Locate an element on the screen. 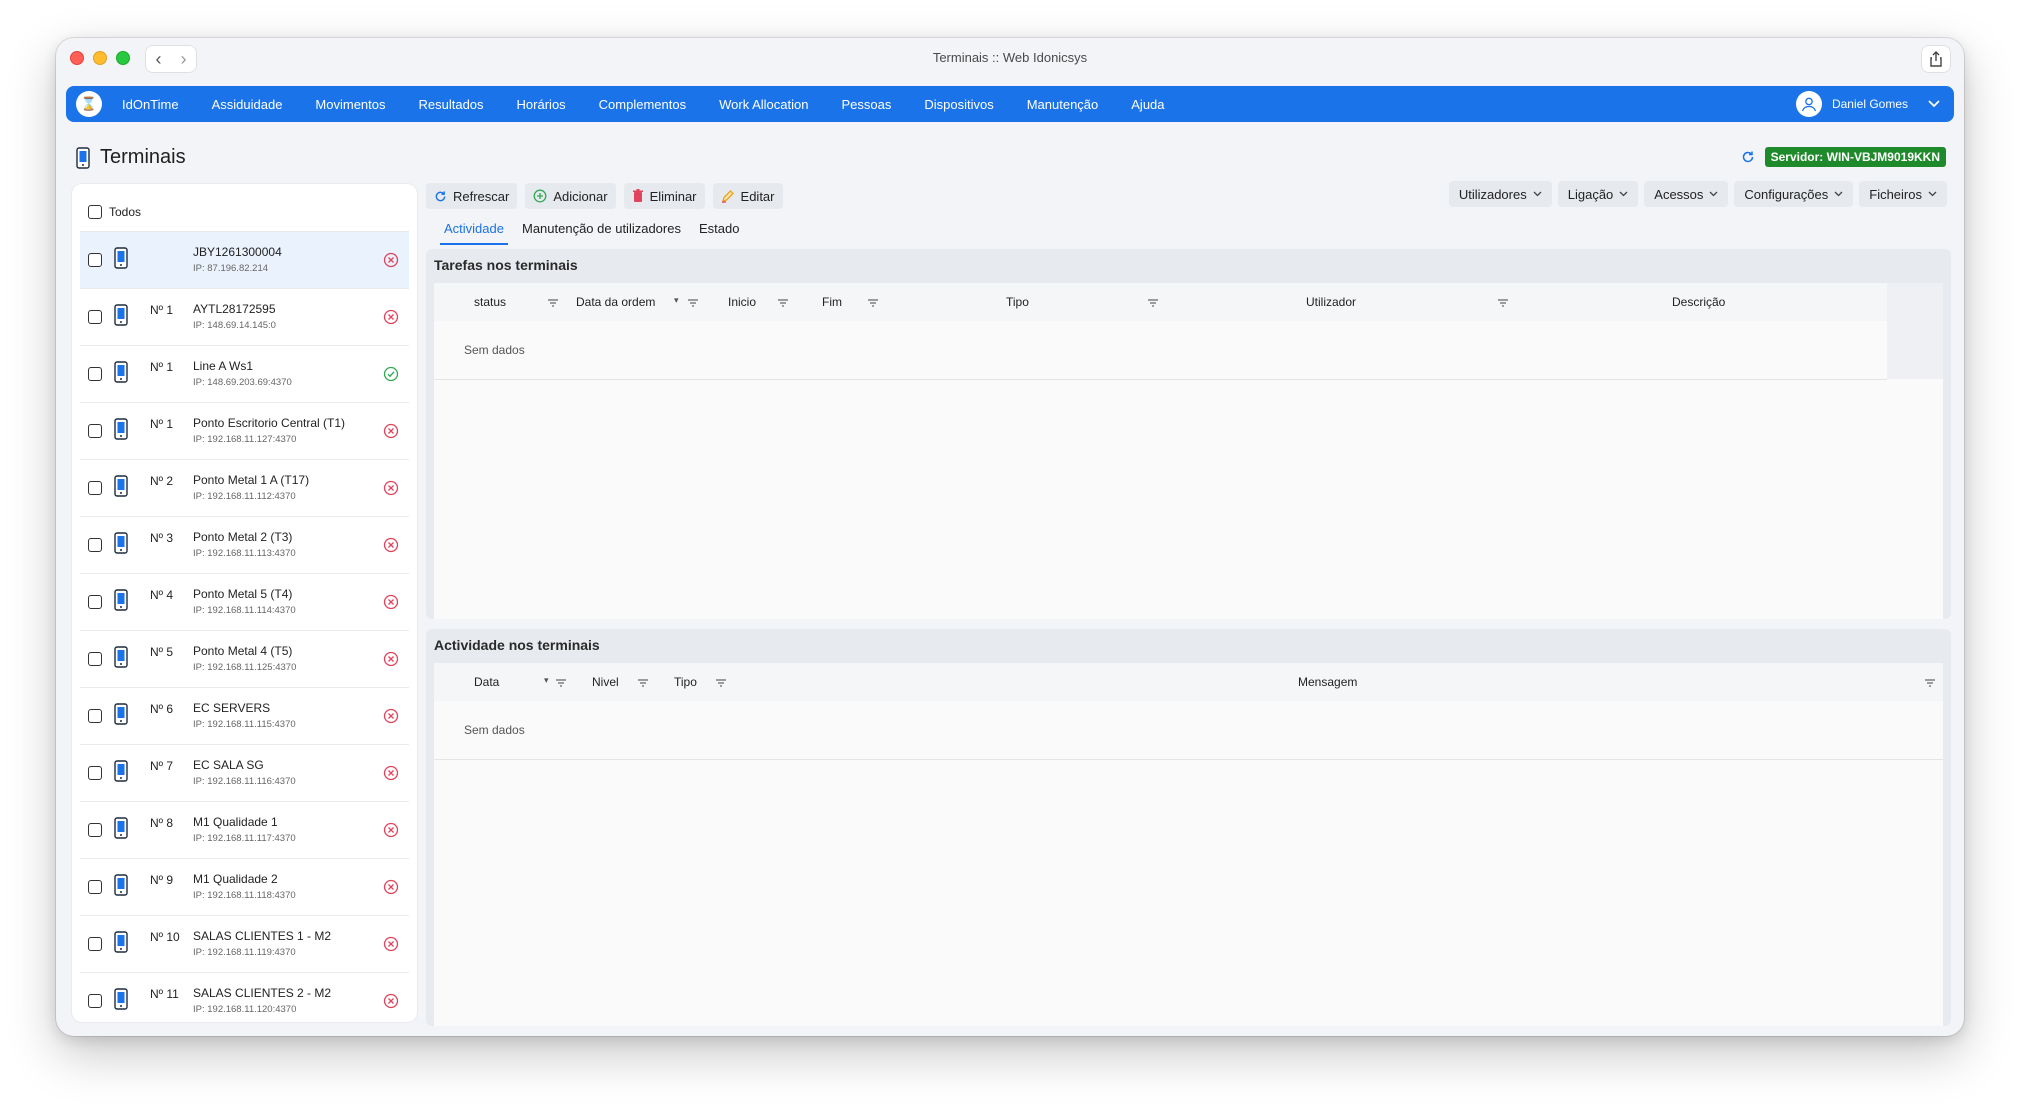  terminal-ip: IP: 87.196.82.214 is located at coordinates (231, 268).